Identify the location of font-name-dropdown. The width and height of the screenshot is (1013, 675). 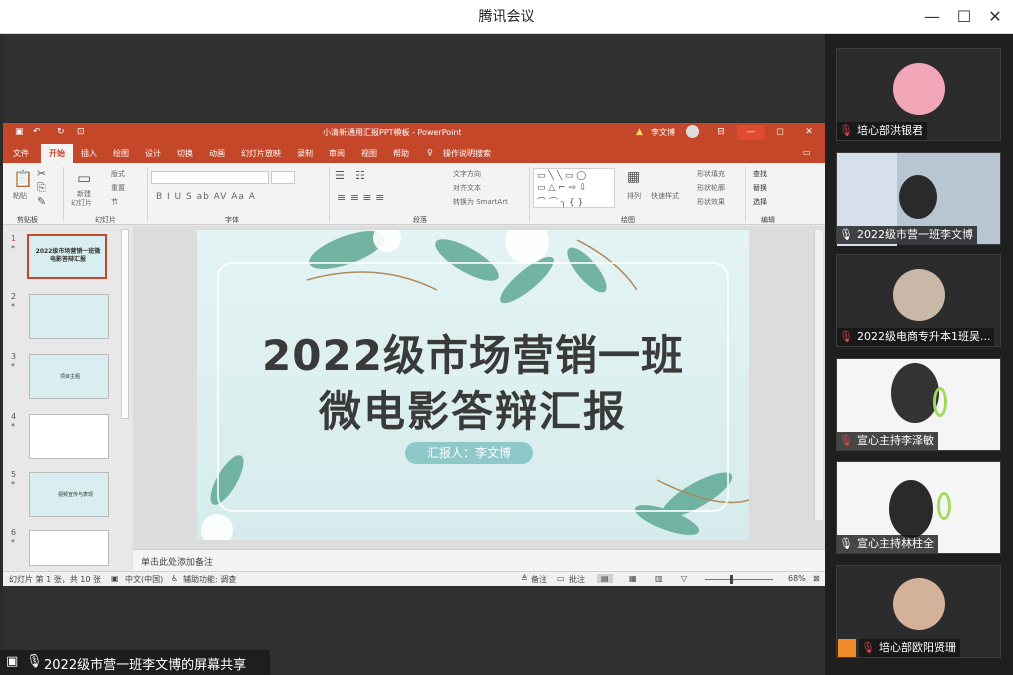
(210, 177).